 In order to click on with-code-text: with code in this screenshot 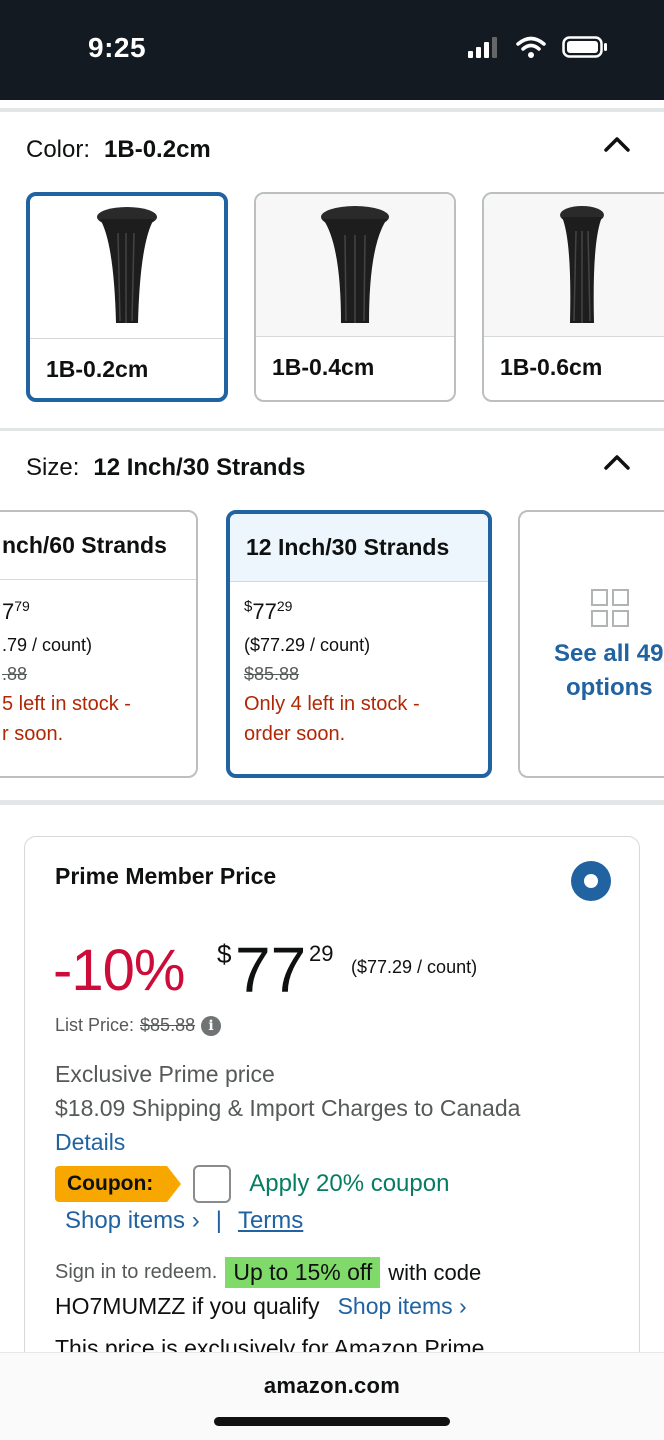, I will do `click(435, 1272)`.